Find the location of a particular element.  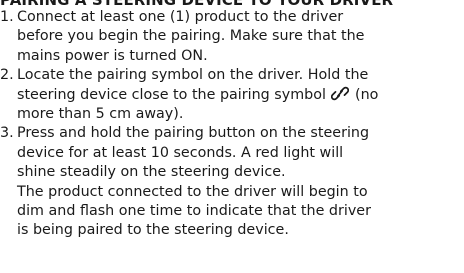

step-number: 1. is located at coordinates (7, 17).